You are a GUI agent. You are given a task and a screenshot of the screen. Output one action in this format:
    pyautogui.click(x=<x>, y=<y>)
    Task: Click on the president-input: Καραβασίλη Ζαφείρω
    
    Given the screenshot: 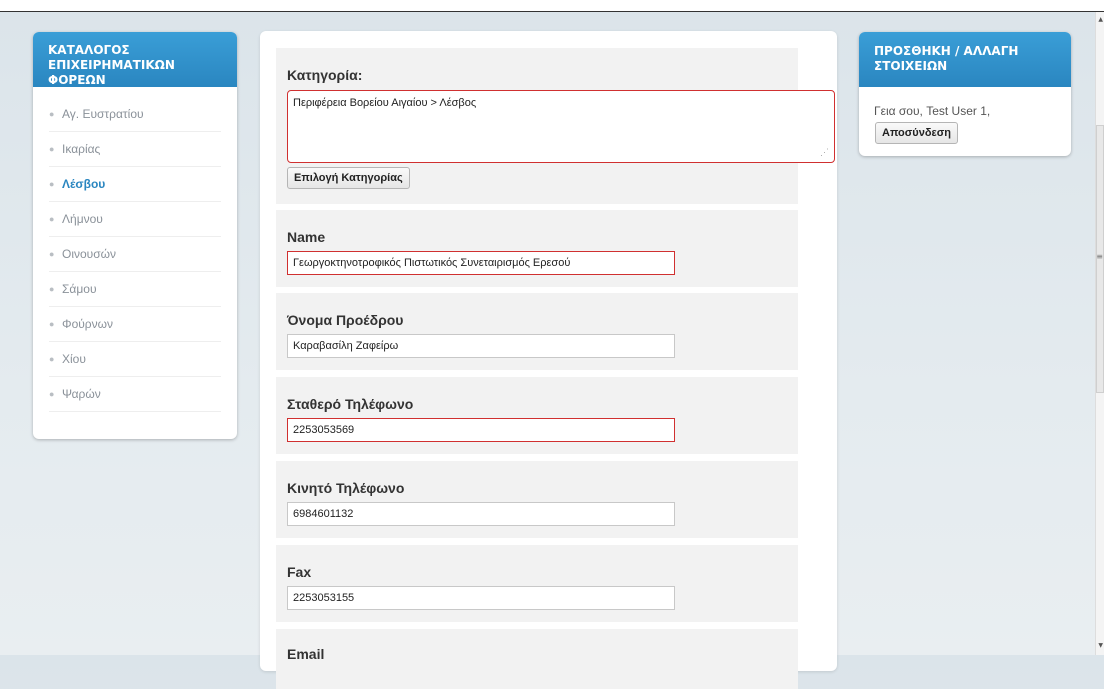 What is the action you would take?
    pyautogui.click(x=481, y=346)
    